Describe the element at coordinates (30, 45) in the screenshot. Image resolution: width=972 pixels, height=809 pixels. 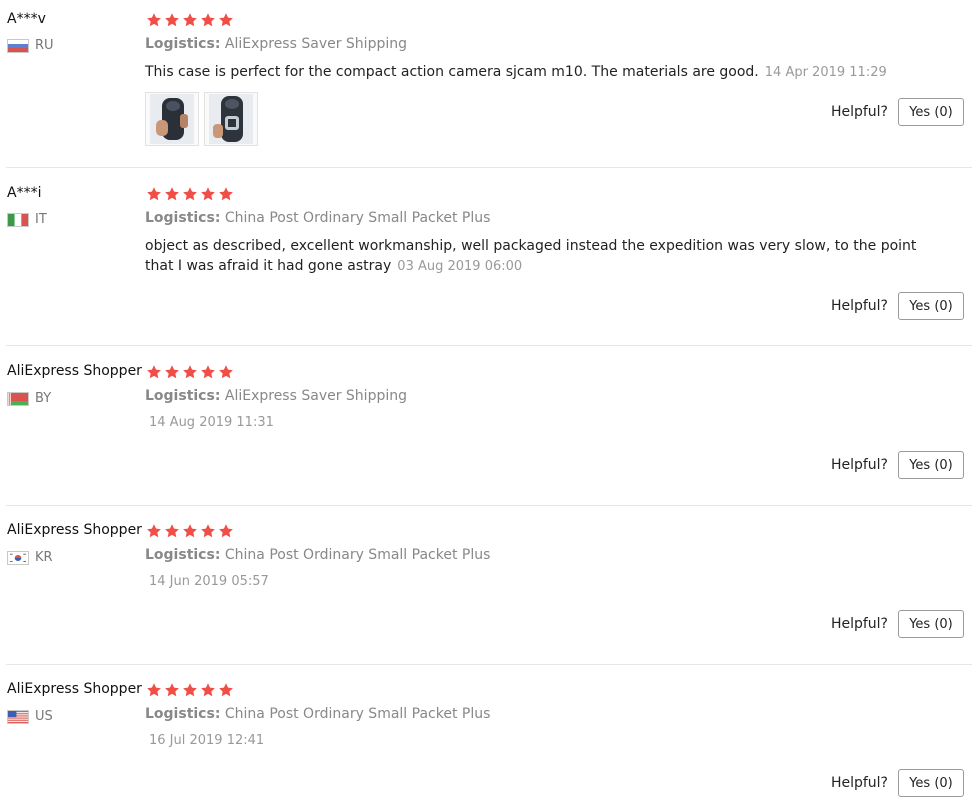
I see `reviewer-country: RU` at that location.